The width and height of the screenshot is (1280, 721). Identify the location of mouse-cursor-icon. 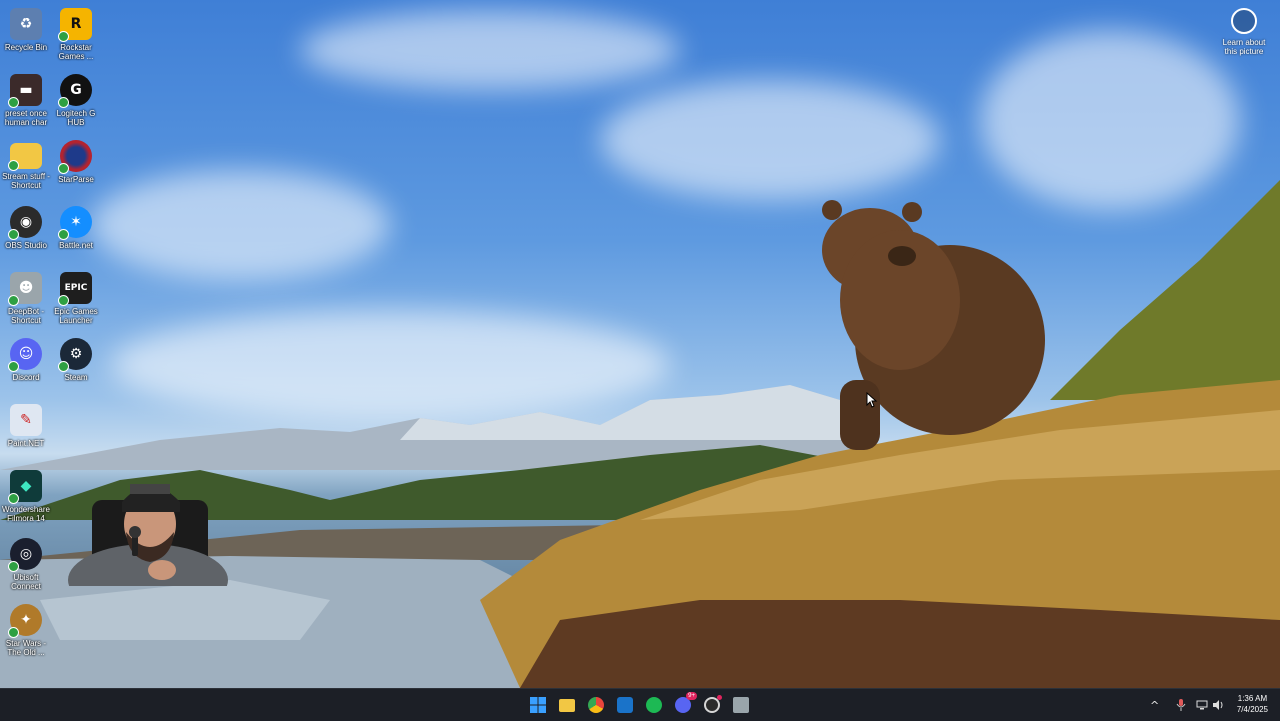
(872, 400).